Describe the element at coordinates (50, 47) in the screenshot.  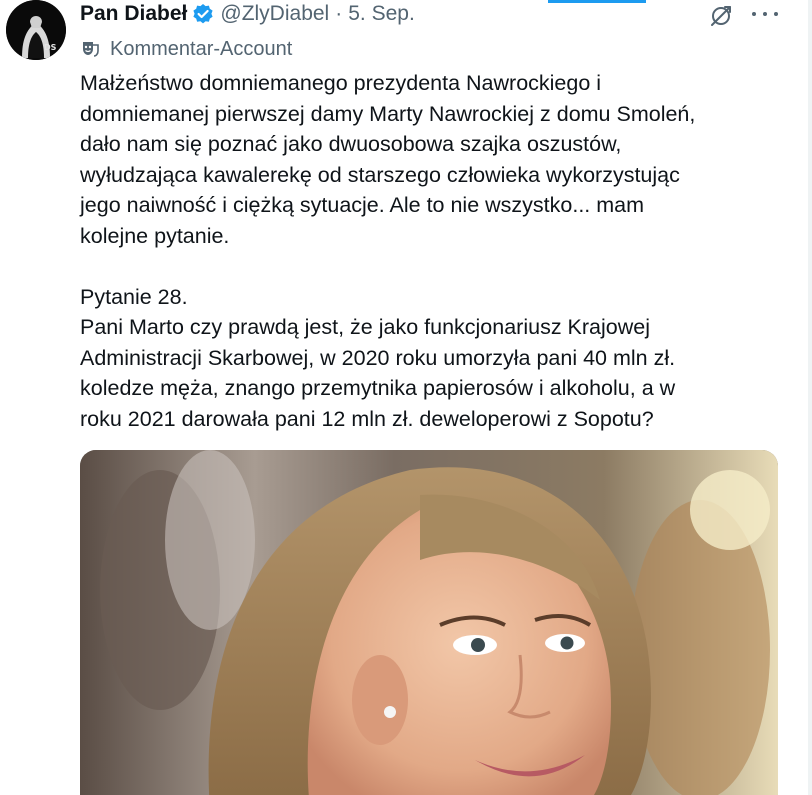
I see `avatar-text: DS` at that location.